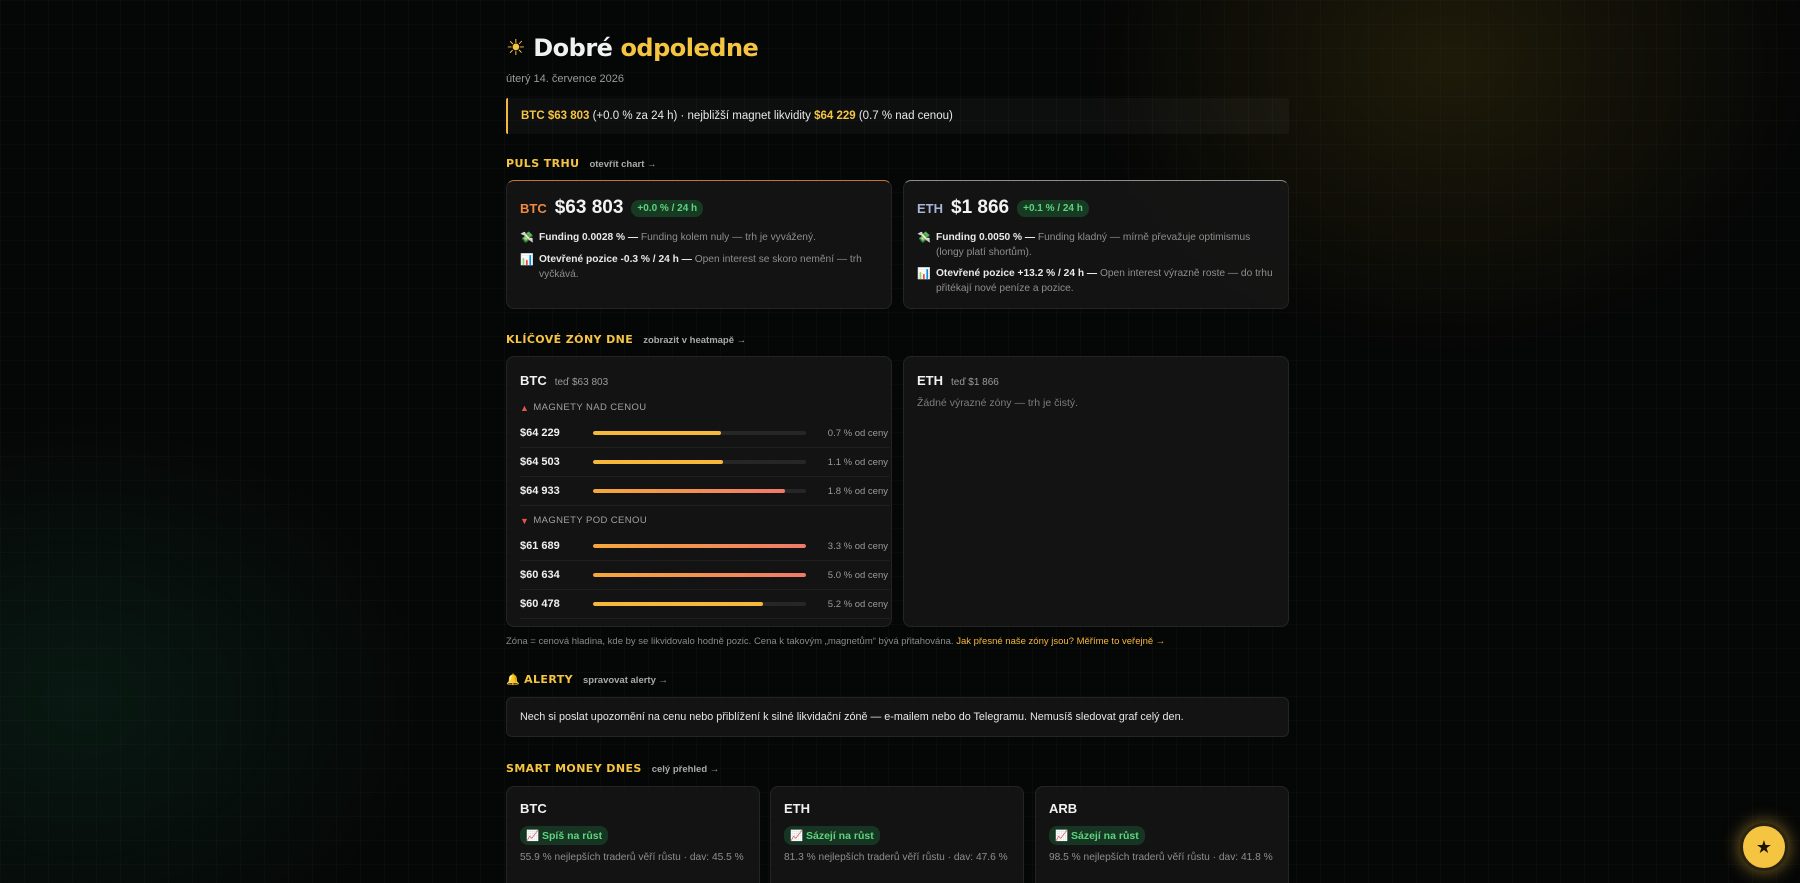 This screenshot has height=883, width=1800. I want to click on zones-eth-empty: Žádné výrazné zóny — trh je čistý., so click(998, 403).